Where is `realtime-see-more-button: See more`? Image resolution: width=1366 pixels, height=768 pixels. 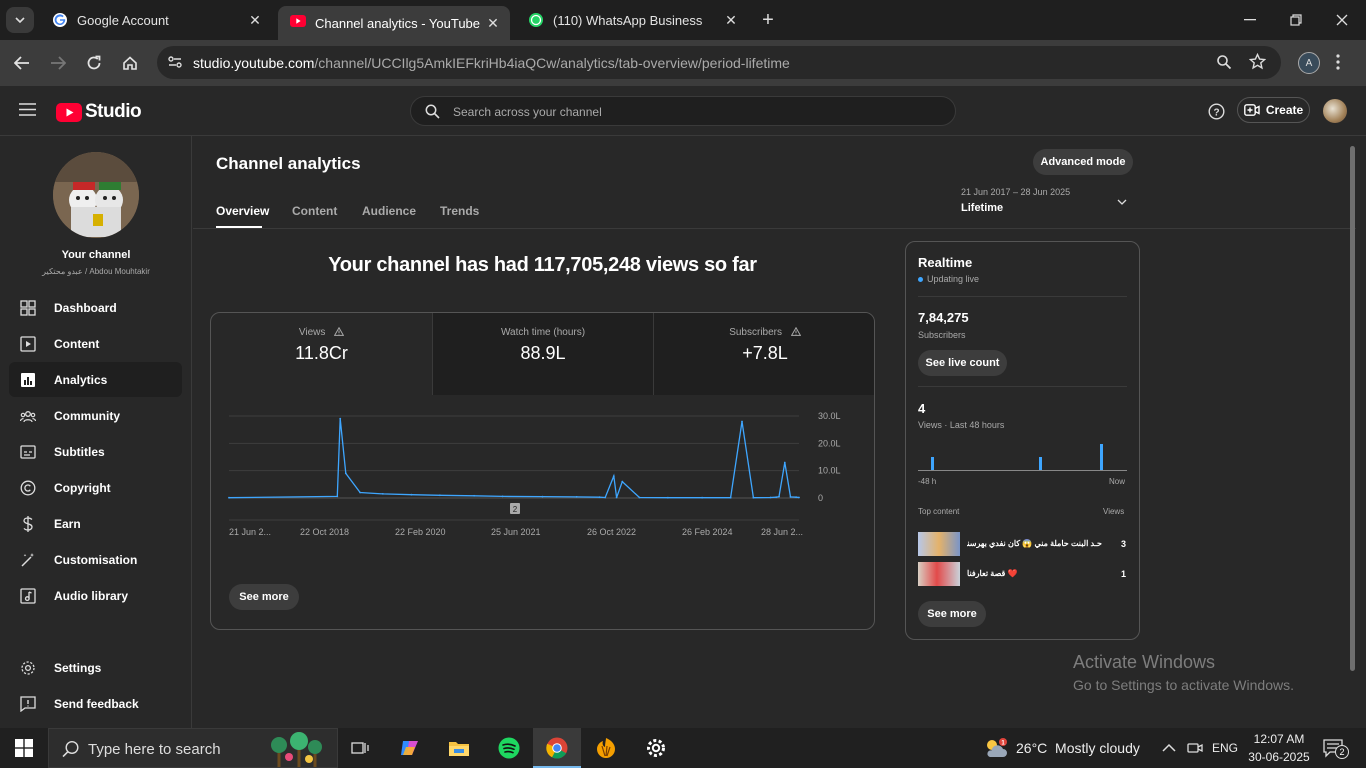
realtime-see-more-button: See more is located at coordinates (952, 614).